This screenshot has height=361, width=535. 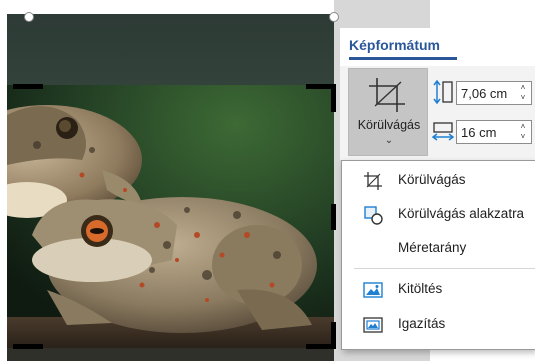 I want to click on menu-item-label: Körülvágás, so click(x=432, y=179).